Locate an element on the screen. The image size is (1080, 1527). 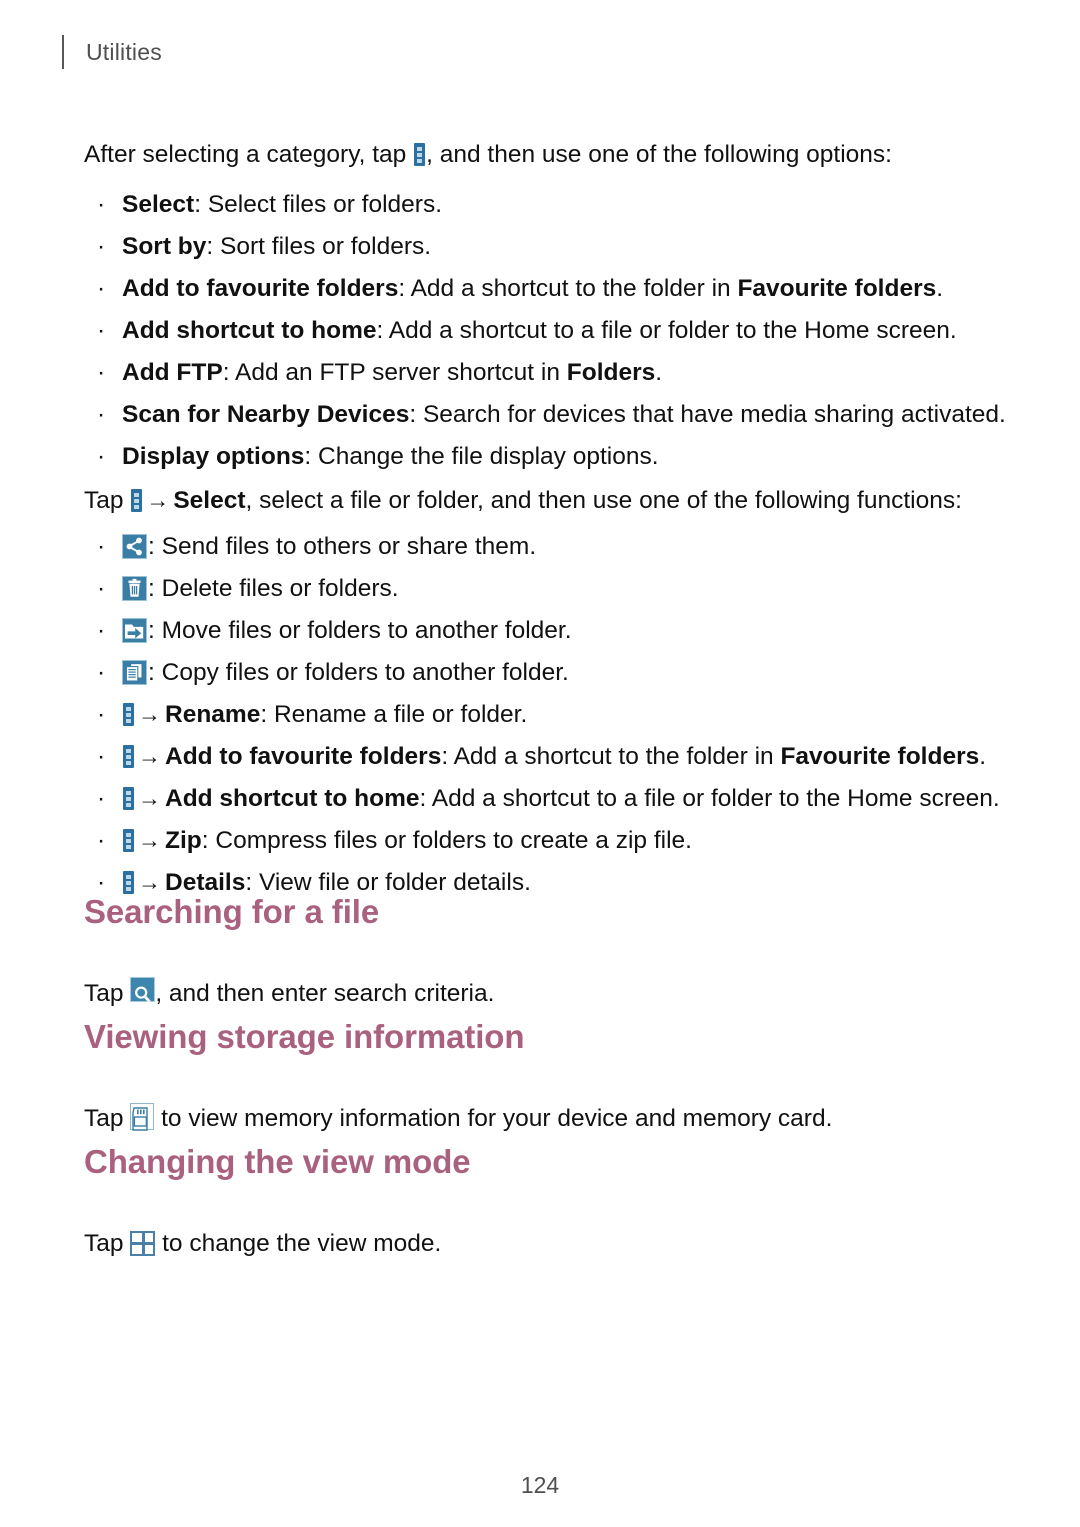
grid-view-icon is located at coordinates (143, 1243).